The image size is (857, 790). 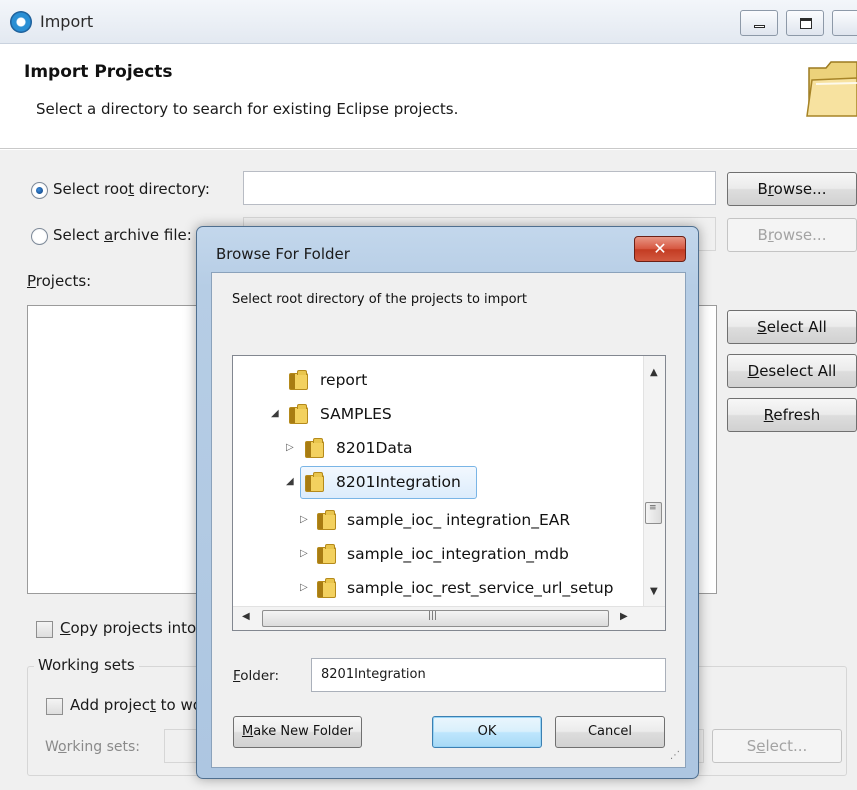 What do you see at coordinates (246, 616) in the screenshot?
I see `scroll-left-arrow-icon: ◀` at bounding box center [246, 616].